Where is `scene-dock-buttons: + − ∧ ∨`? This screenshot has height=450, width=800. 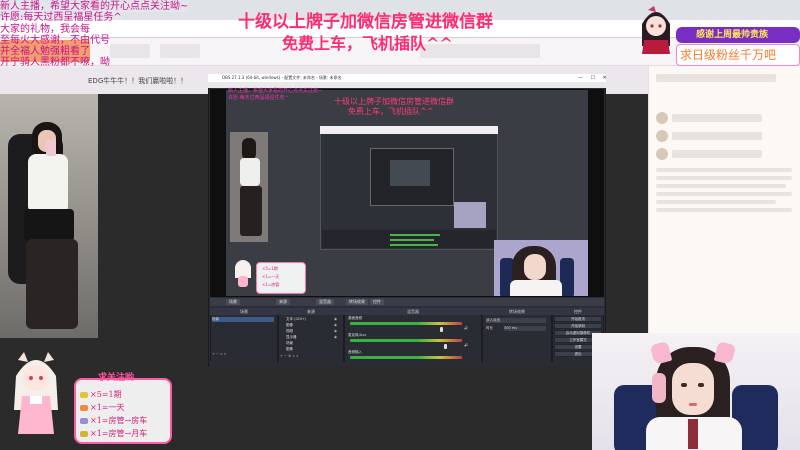
scene-dock-buttons: + − ∧ ∨ is located at coordinates (219, 354).